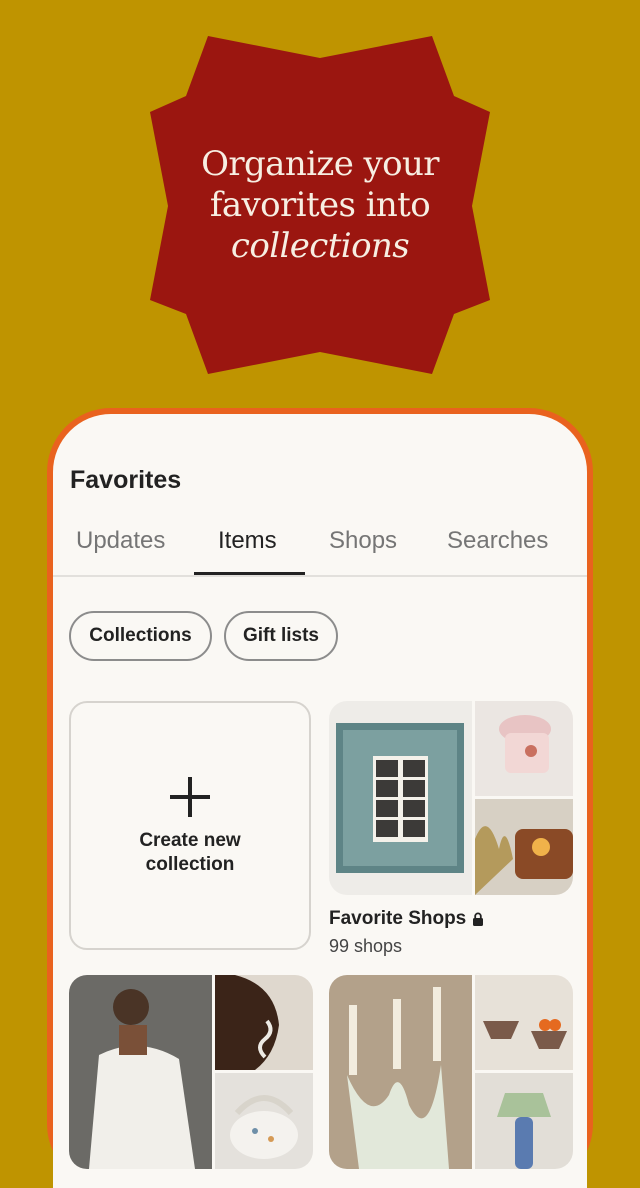 The height and width of the screenshot is (1188, 640). What do you see at coordinates (398, 918) in the screenshot?
I see `collection-name-label: Favorite Shops` at bounding box center [398, 918].